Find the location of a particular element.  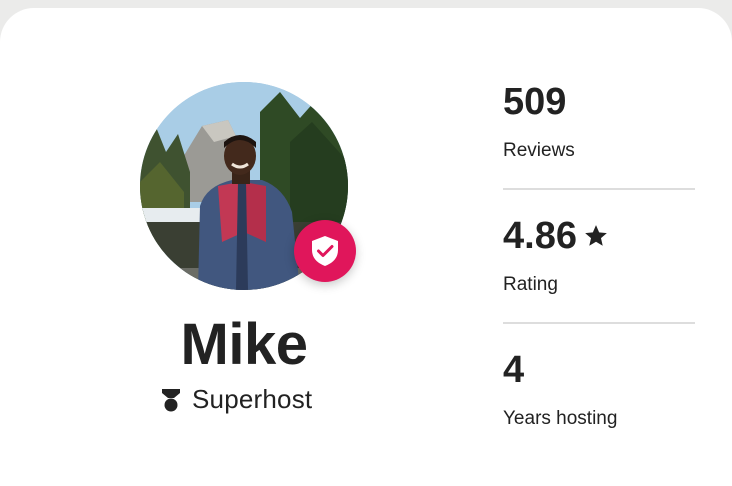

star-icon is located at coordinates (596, 235).